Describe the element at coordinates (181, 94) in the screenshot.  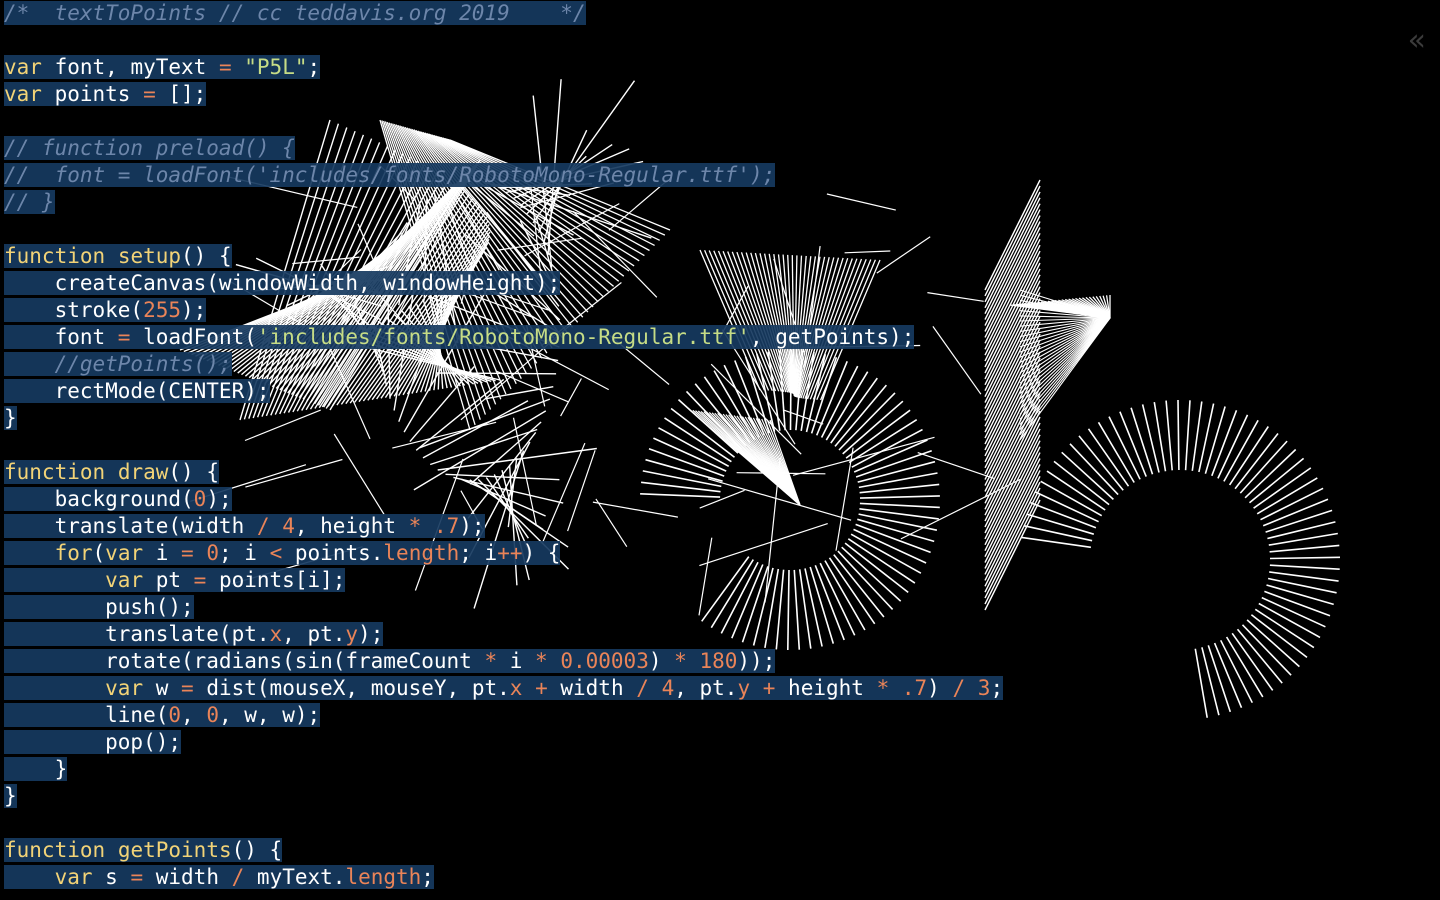
I see `code-token: [];` at that location.